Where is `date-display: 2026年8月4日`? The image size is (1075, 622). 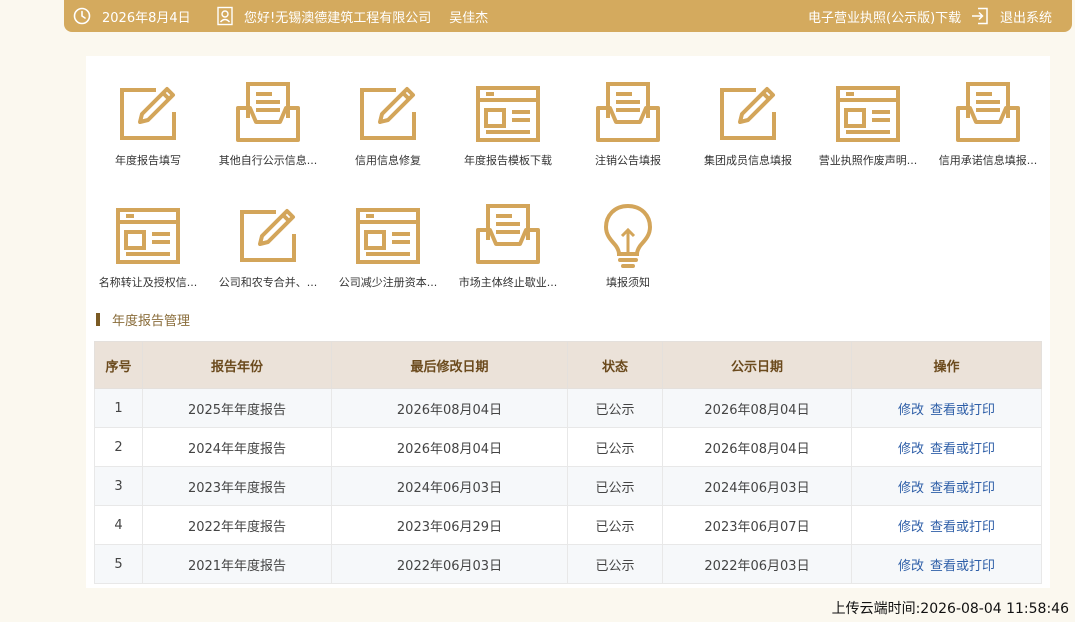
date-display: 2026年8月4日 is located at coordinates (131, 16).